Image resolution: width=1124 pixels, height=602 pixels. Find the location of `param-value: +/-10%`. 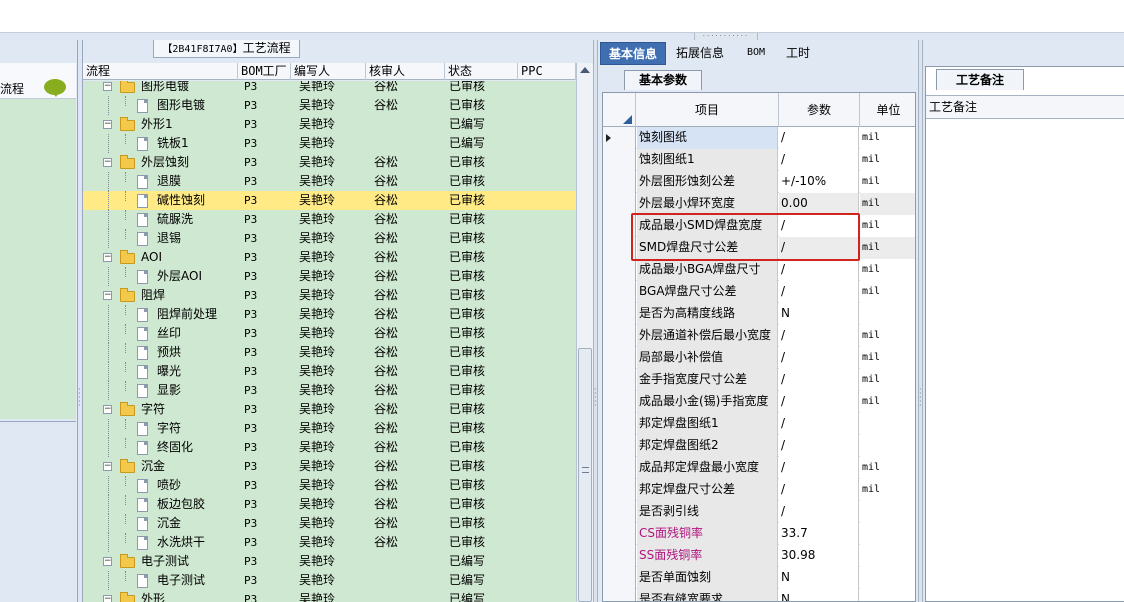

param-value: +/-10% is located at coordinates (819, 182).